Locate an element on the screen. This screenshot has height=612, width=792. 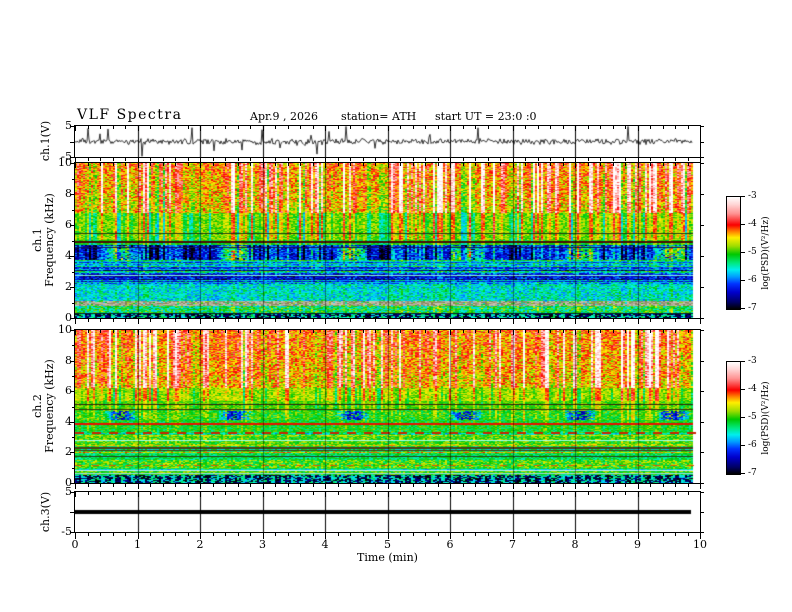
colorbar-ch1 is located at coordinates (733, 253).